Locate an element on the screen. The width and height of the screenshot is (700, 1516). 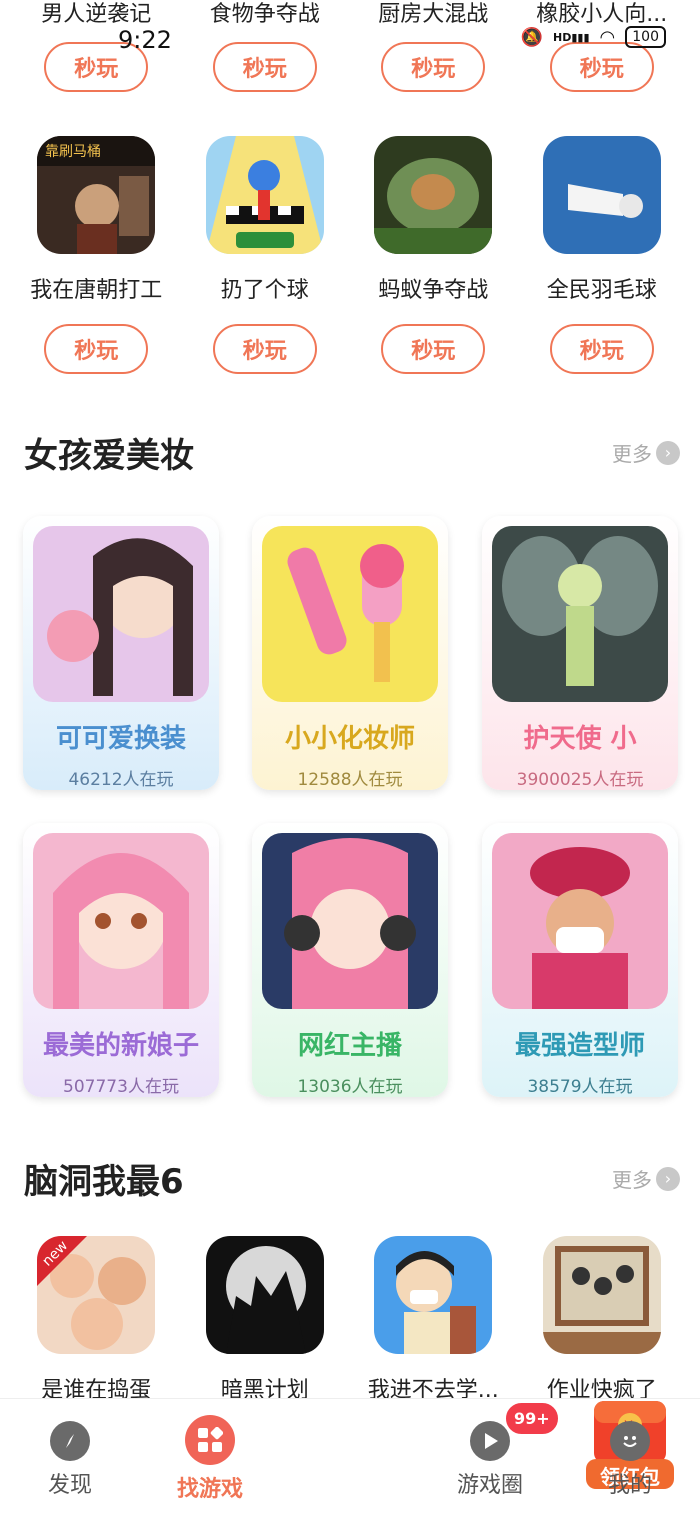
game-name: 厨房大混战 is located at coordinates (433, 14).